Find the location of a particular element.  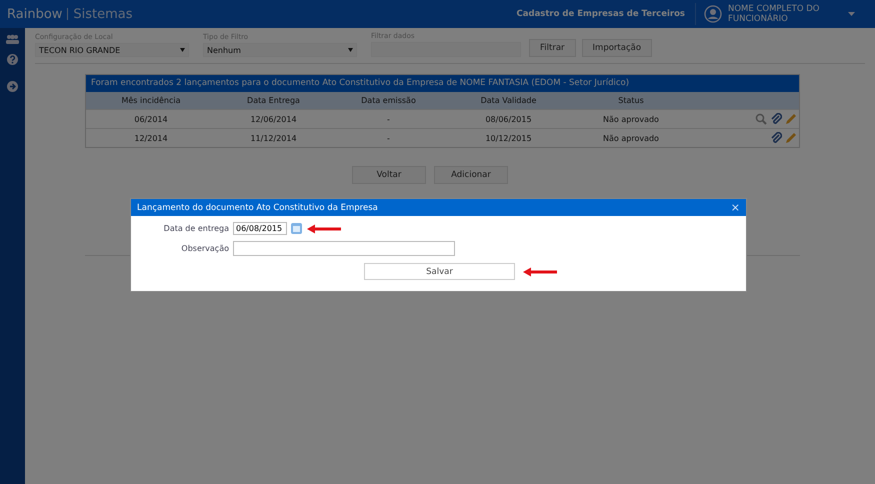

dropdown: TECON RIO GRANDE is located at coordinates (112, 50).